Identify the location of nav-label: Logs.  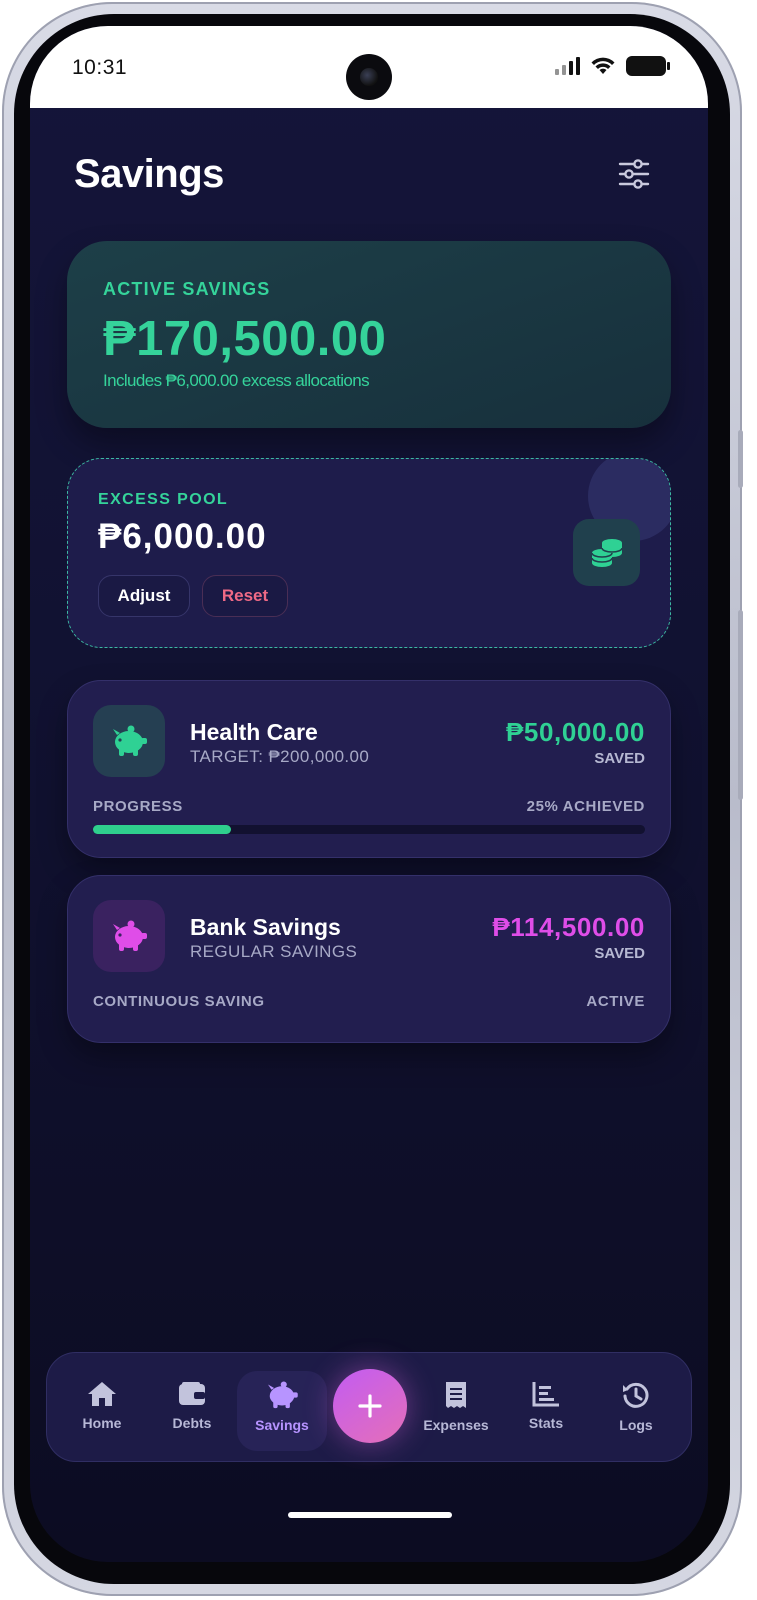
(636, 1425).